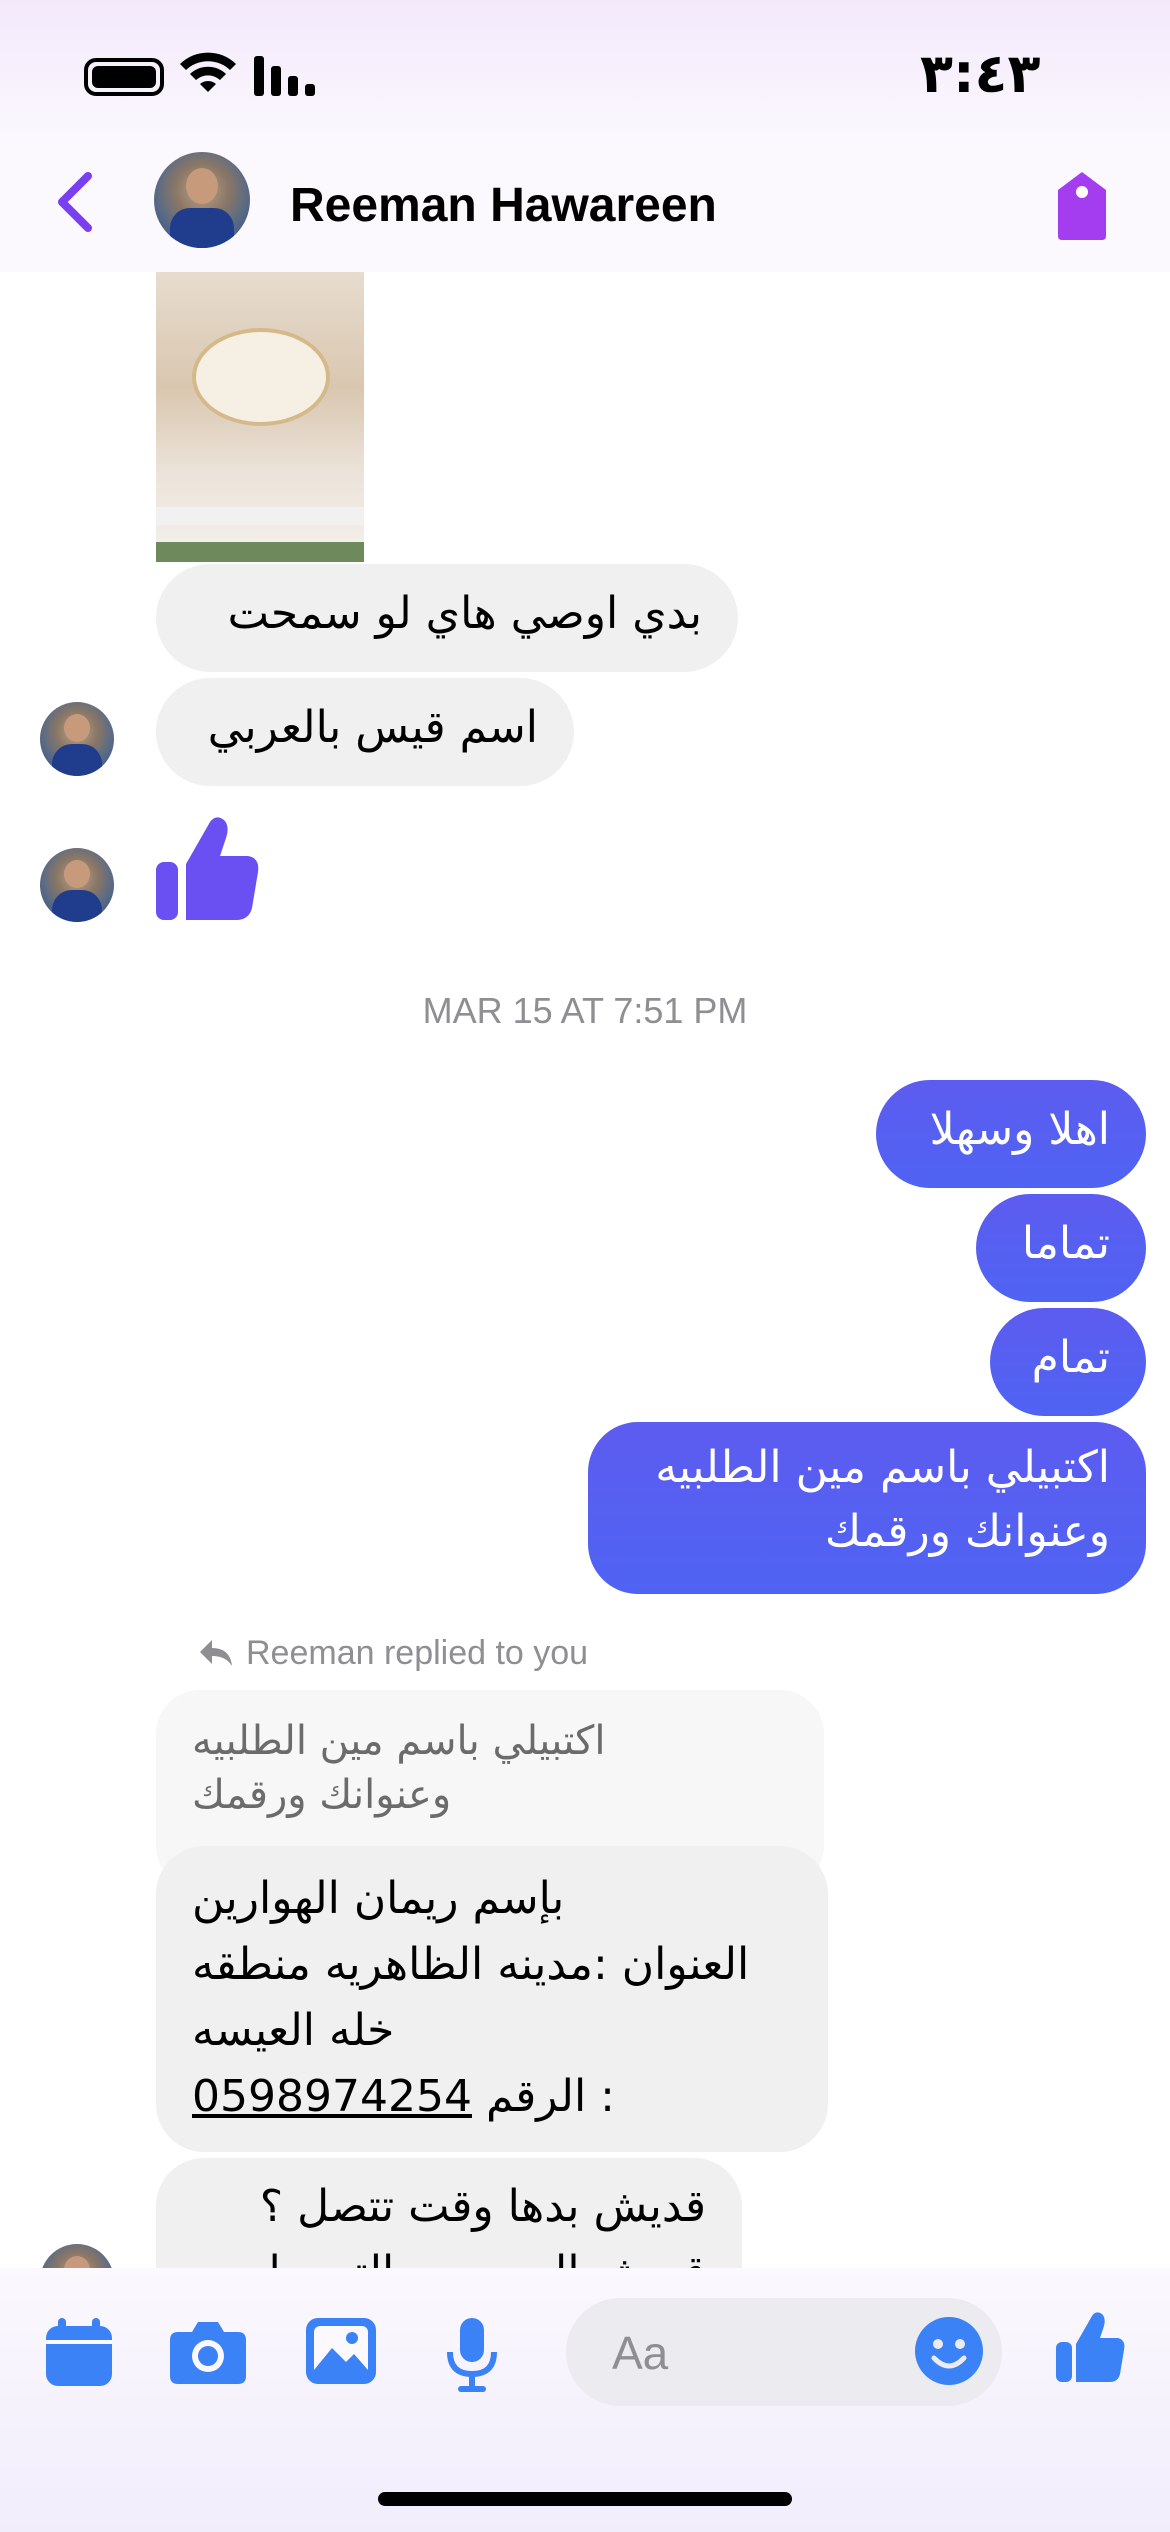  I want to click on thumbs-up-icon, so click(208, 868).